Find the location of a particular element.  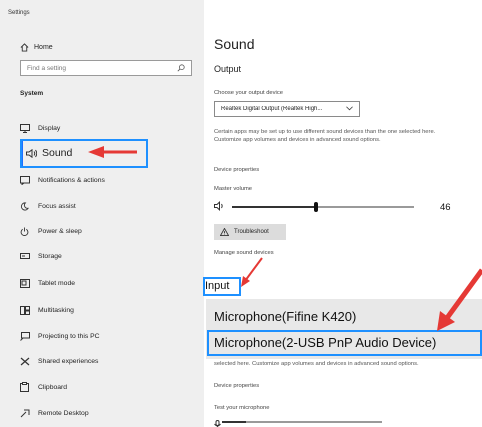

sound-highlight-box is located at coordinates (84, 153).